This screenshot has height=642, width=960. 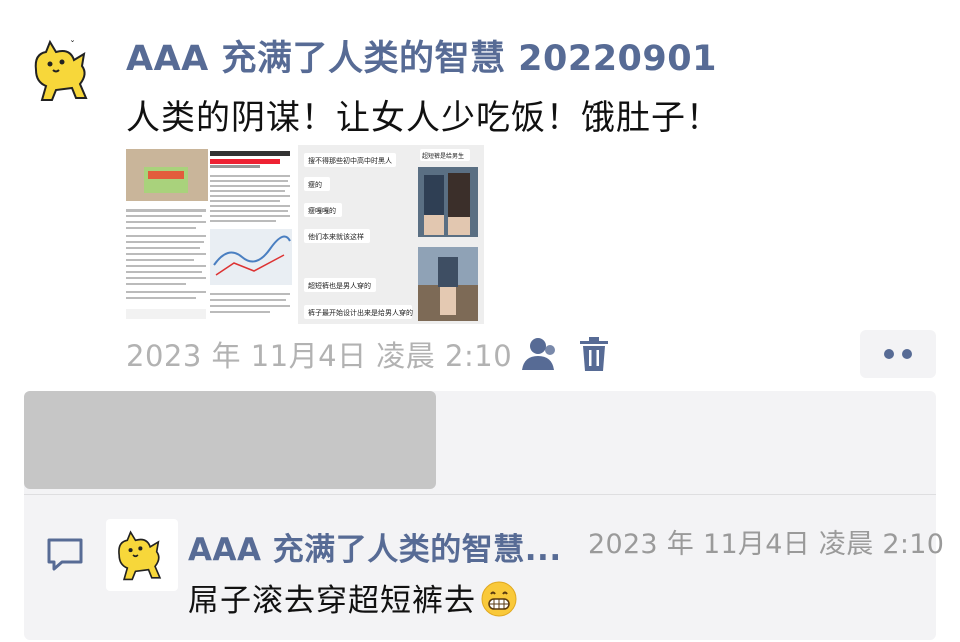 What do you see at coordinates (315, 184) in the screenshot?
I see `svg-text: 瘦的` at bounding box center [315, 184].